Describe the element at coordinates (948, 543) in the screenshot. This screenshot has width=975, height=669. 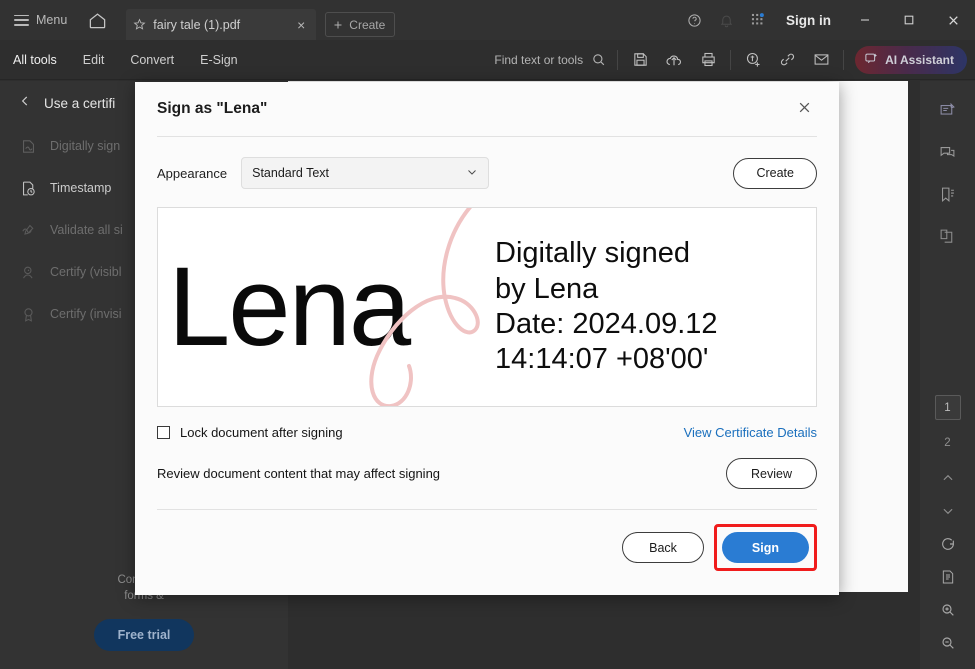
I see `rotate-icon` at that location.